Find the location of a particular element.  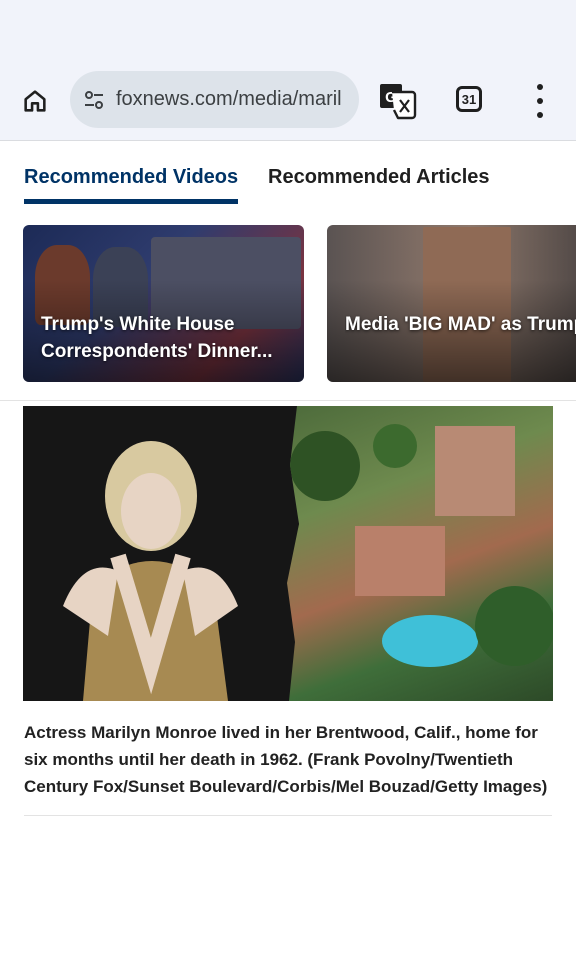

tab-switcher-button: 31 is located at coordinates (469, 99).